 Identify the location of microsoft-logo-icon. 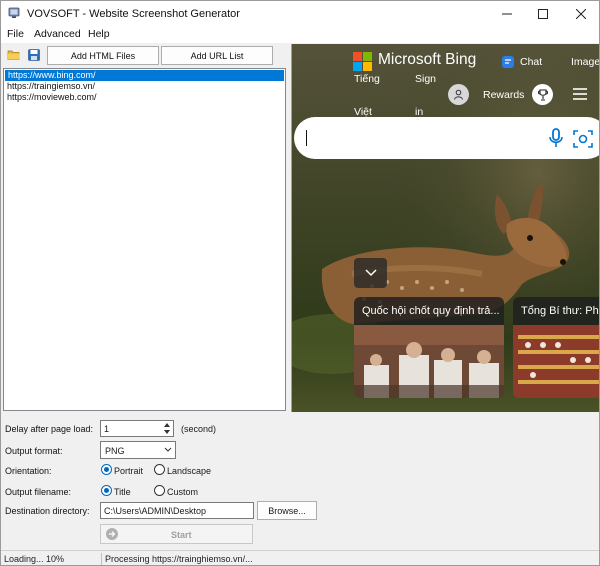
(362, 61).